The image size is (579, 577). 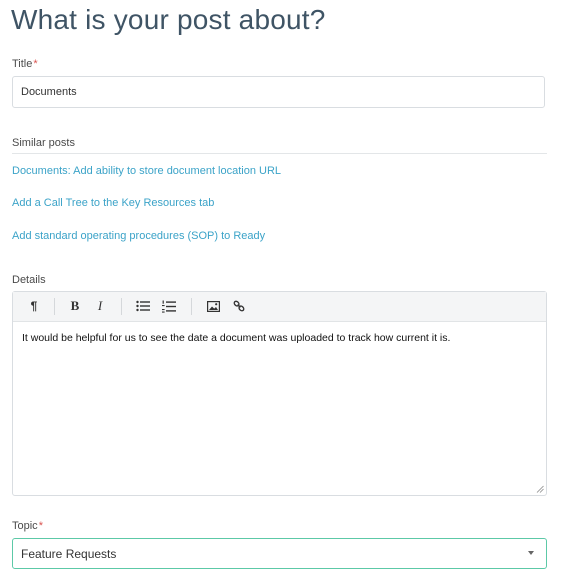 I want to click on editor-toolbar: ¶ B I, so click(x=279, y=307).